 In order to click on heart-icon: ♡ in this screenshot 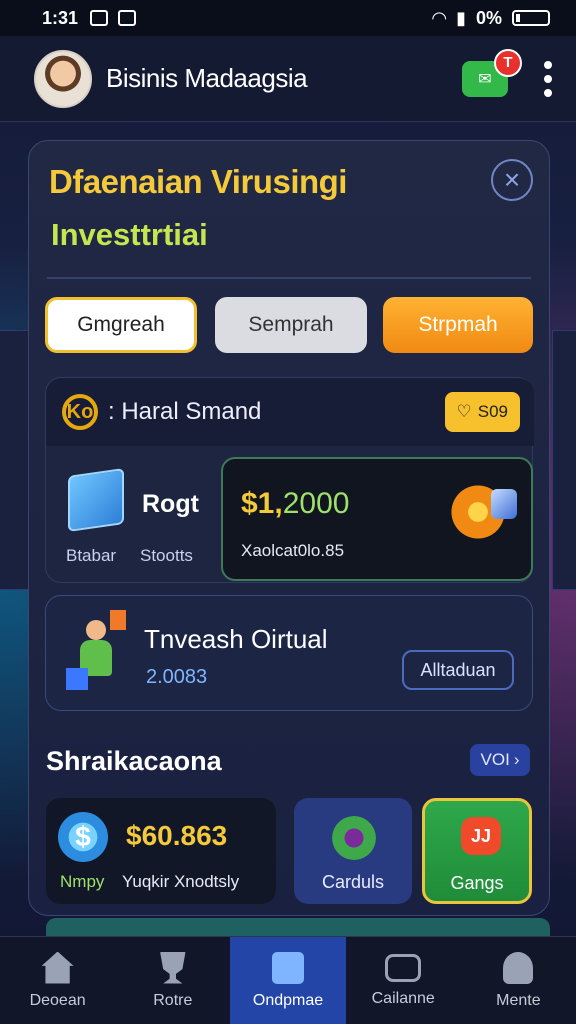, I will do `click(464, 411)`.